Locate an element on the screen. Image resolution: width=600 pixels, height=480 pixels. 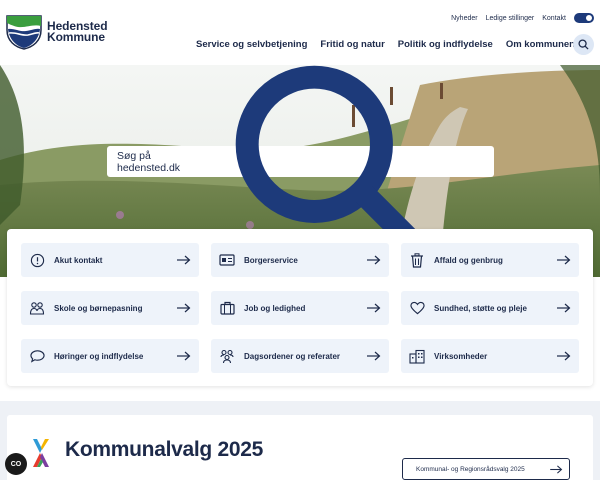
header-search-button is located at coordinates (583, 44).